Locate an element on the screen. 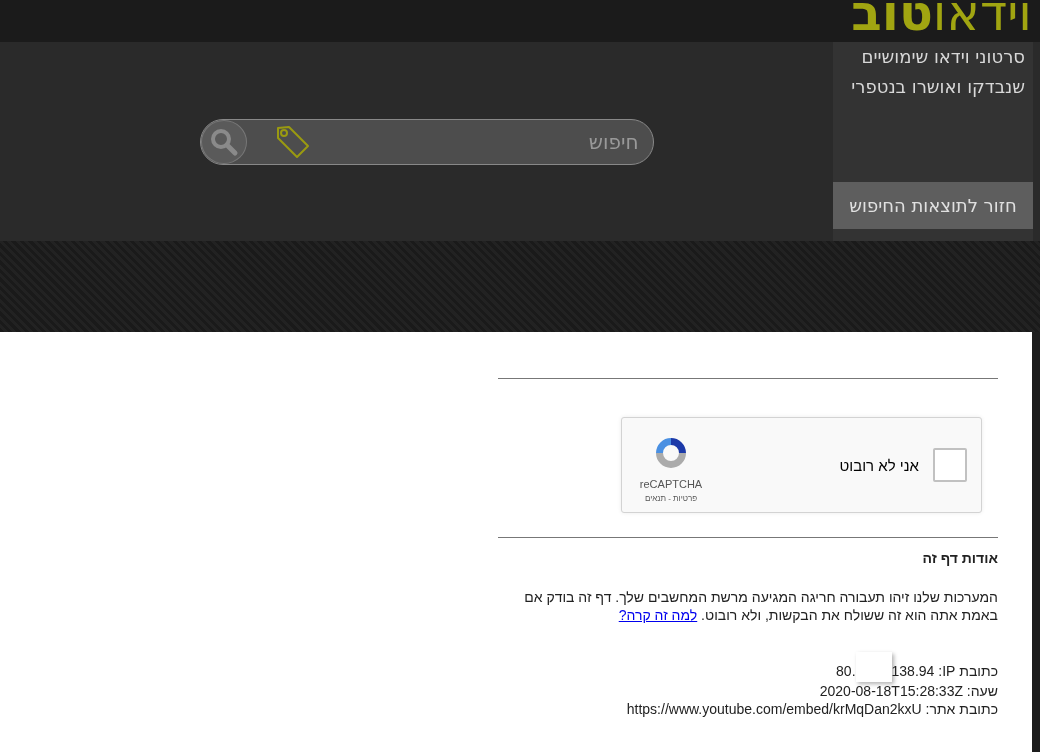 Image resolution: width=1040 pixels, height=752 pixels. tagline: סרטוני וידאו שימושיים שנבדקו ואושרו בנטפרי is located at coordinates (938, 72).